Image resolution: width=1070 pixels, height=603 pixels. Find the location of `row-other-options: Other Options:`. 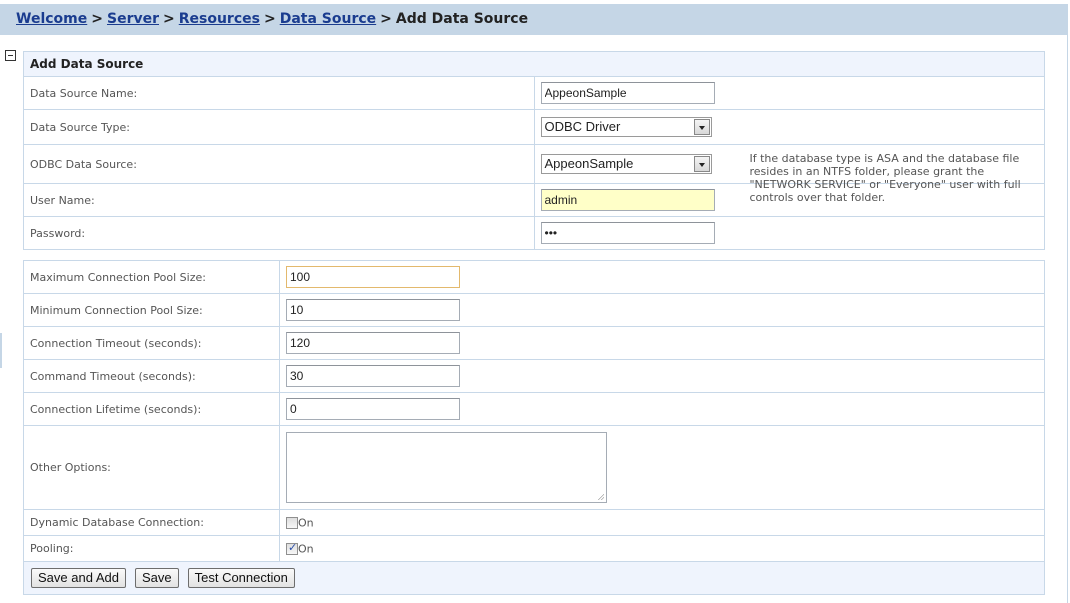

row-other-options: Other Options: is located at coordinates (534, 467).